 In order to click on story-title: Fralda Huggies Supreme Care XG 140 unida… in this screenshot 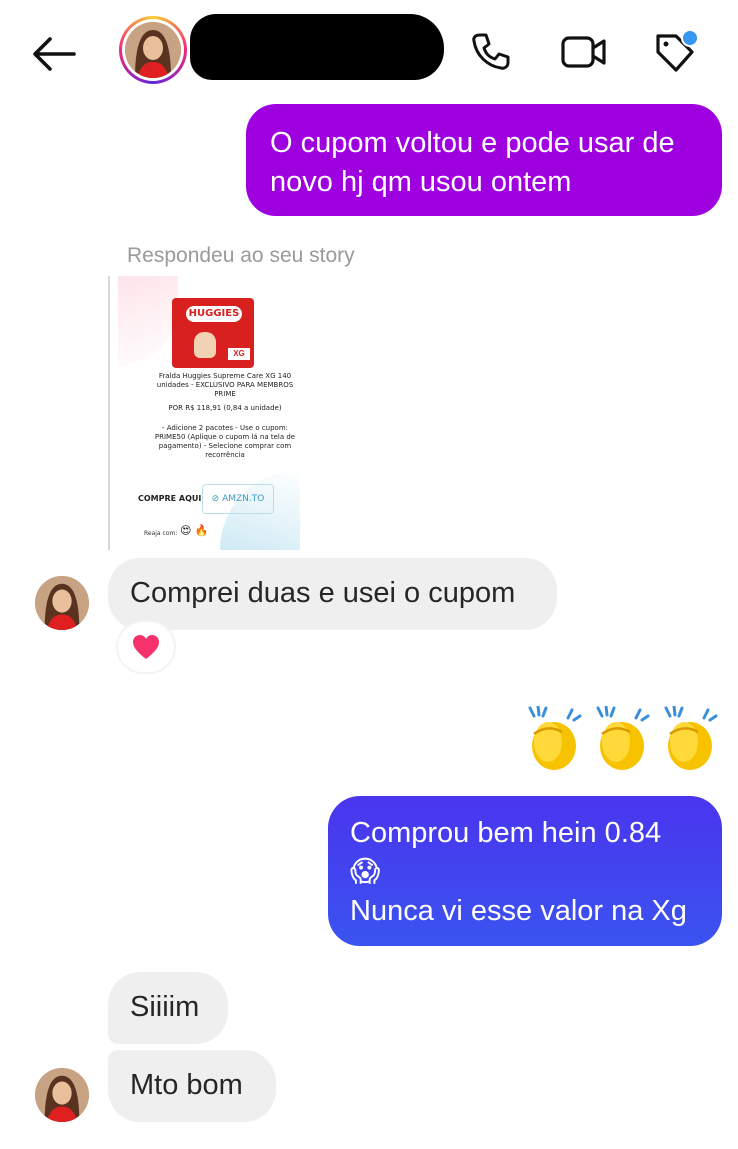, I will do `click(225, 385)`.